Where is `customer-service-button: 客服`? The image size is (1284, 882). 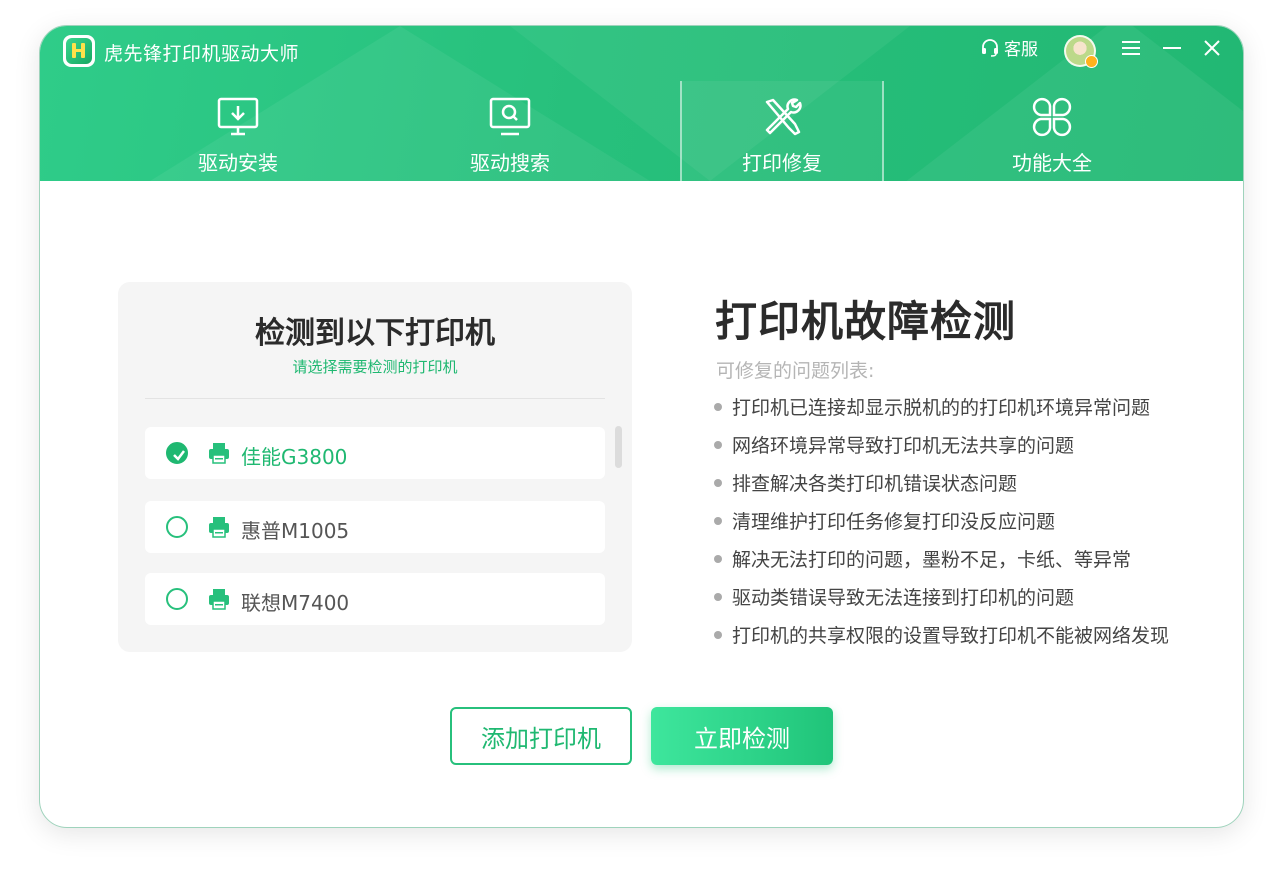 customer-service-button: 客服 is located at coordinates (1009, 47).